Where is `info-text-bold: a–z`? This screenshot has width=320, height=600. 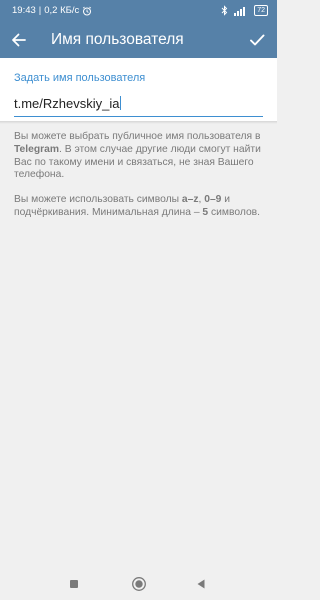 info-text-bold: a–z is located at coordinates (190, 199).